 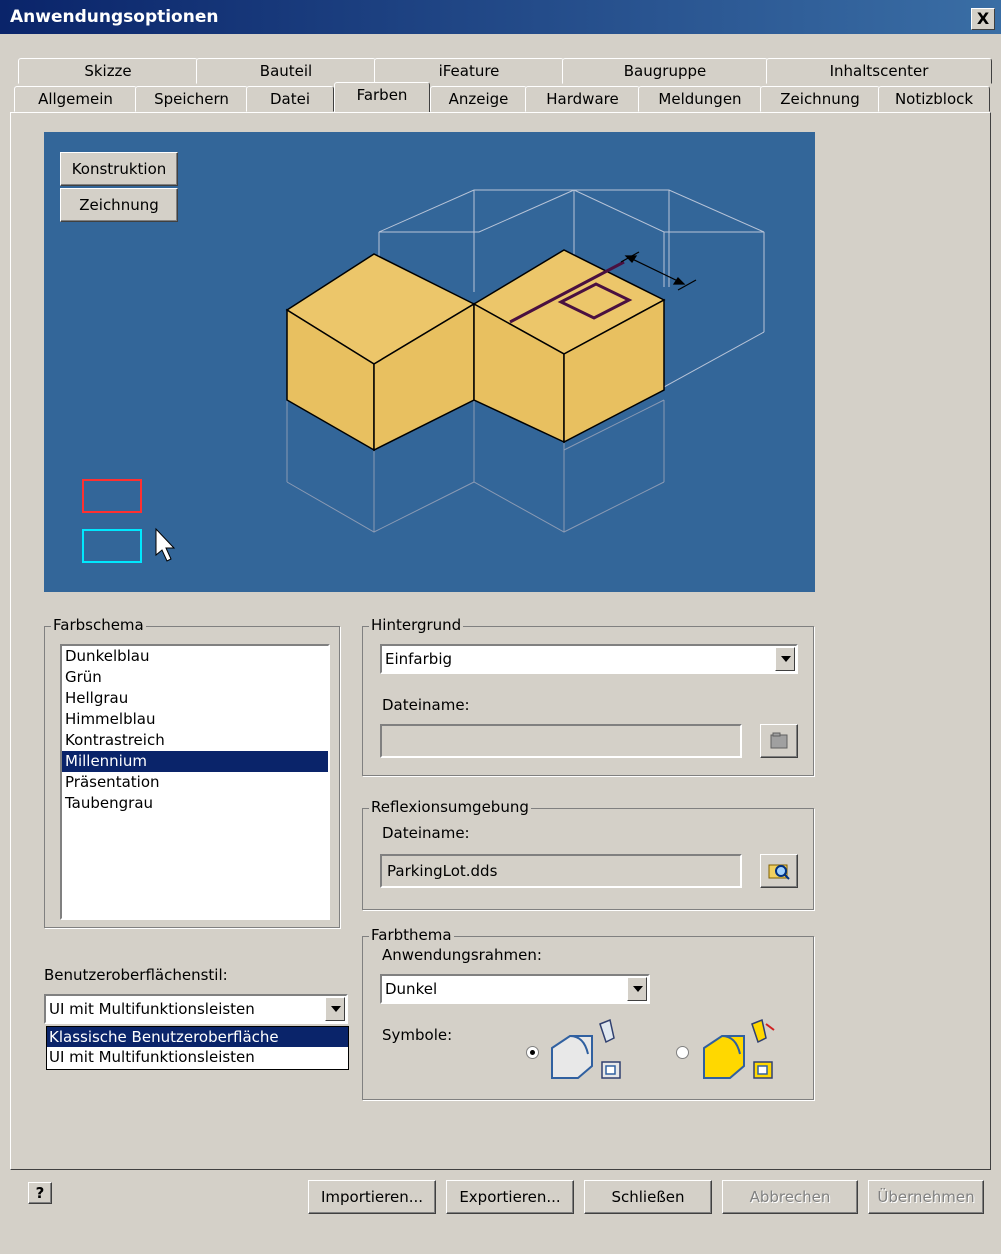 I want to click on title-bar: Anwendungsoptionen X, so click(x=500, y=17).